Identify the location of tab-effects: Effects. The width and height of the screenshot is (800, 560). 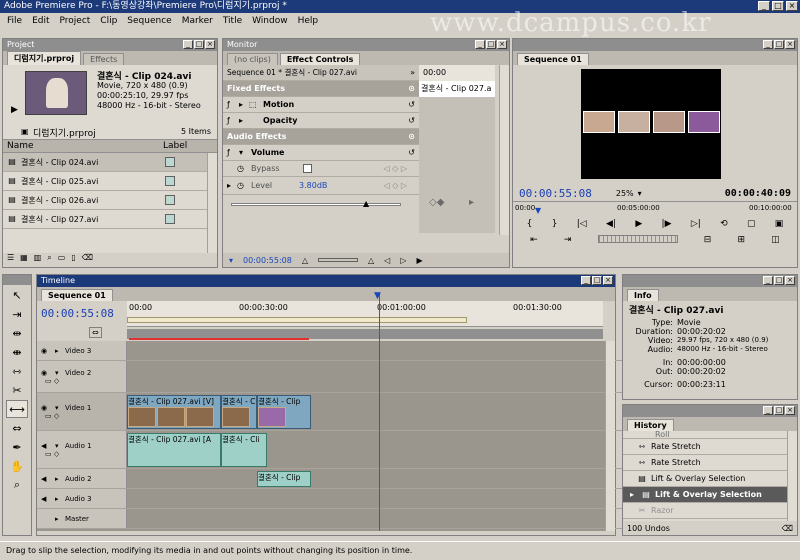
(104, 59).